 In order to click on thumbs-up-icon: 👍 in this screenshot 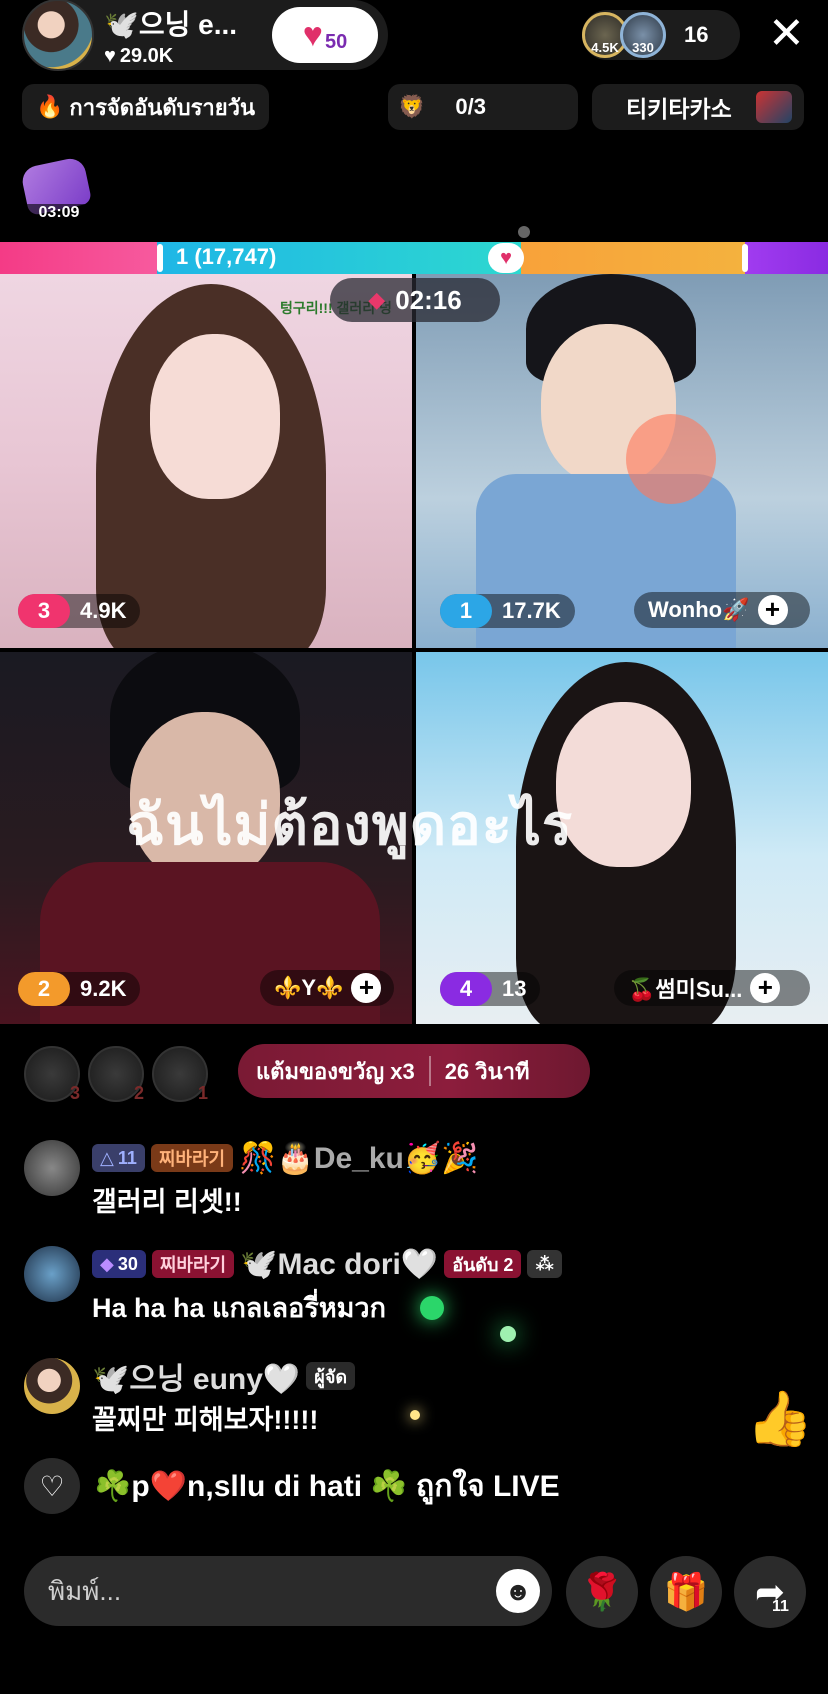, I will do `click(780, 1419)`.